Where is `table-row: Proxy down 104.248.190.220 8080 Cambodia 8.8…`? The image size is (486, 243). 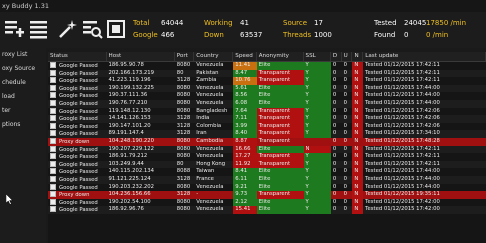
table-row: Proxy down 104.248.190.220 8080 Cambodia 8.8… is located at coordinates (267, 141).